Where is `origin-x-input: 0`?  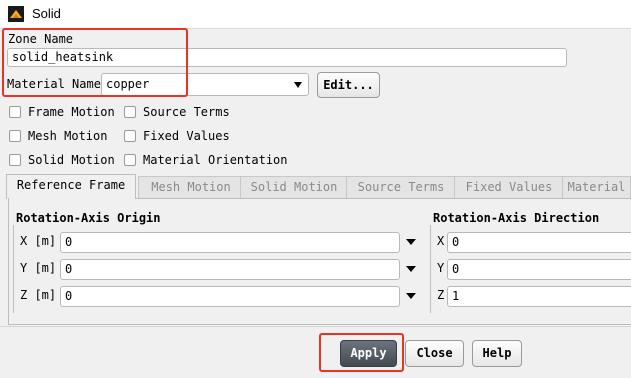
origin-x-input: 0 is located at coordinates (230, 242).